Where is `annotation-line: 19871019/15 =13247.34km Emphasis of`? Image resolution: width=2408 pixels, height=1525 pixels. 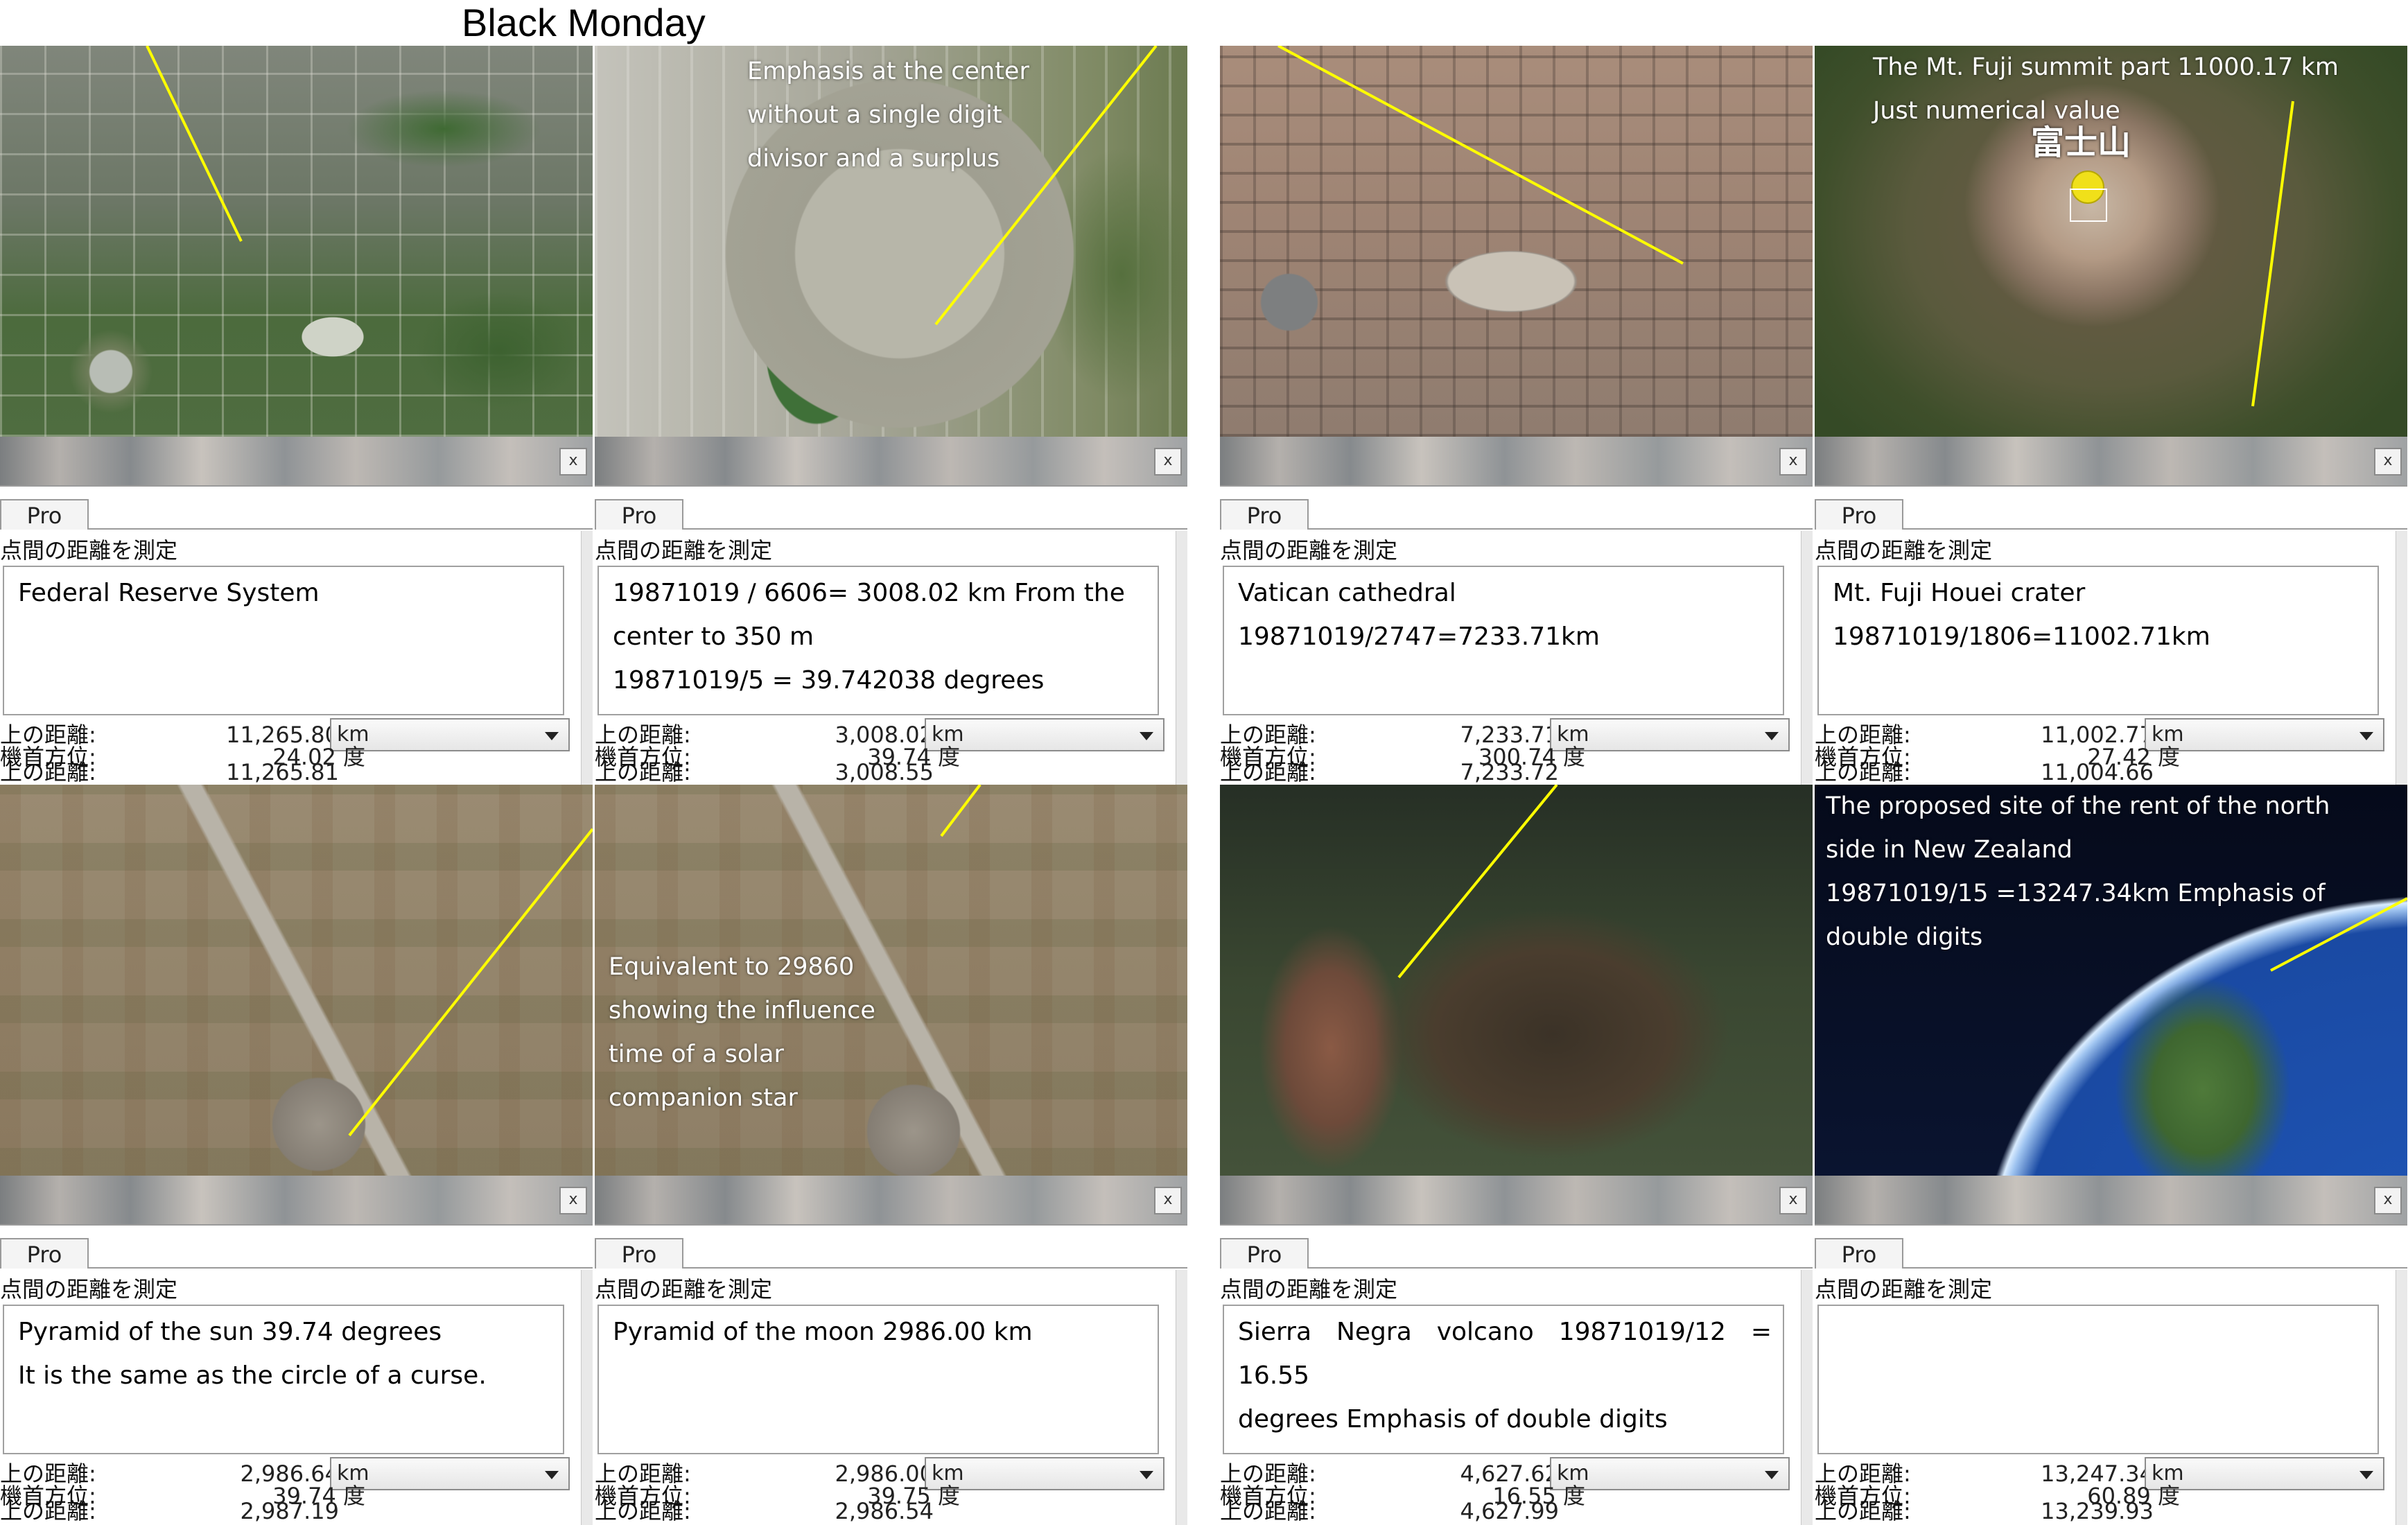
annotation-line: 19871019/15 =13247.34km Emphasis of is located at coordinates (2076, 893).